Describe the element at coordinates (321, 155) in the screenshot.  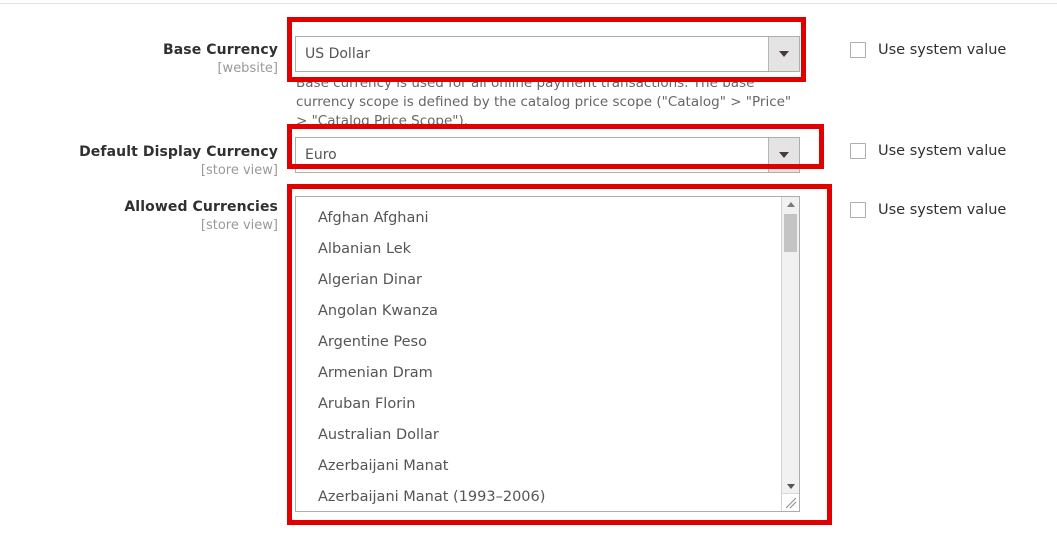
I see `default-display-currency-value: Euro` at that location.